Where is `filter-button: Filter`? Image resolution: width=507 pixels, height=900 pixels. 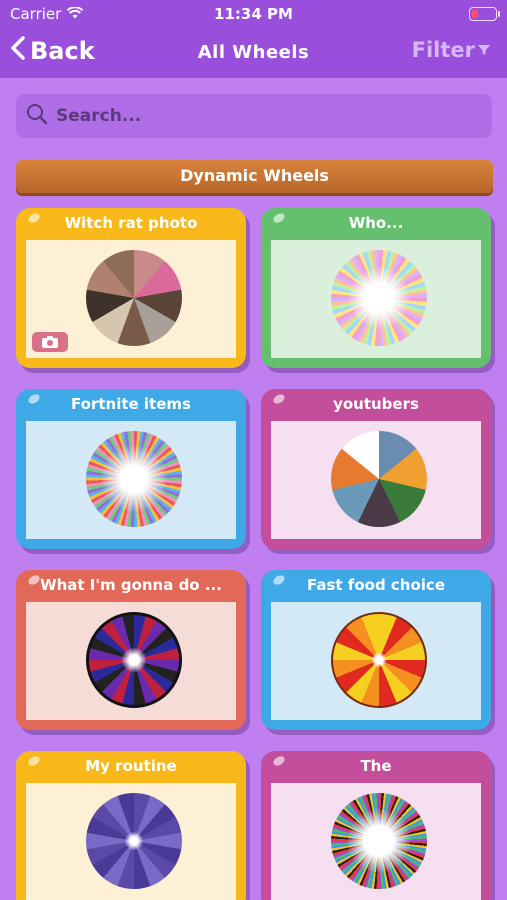
filter-button: Filter is located at coordinates (451, 50).